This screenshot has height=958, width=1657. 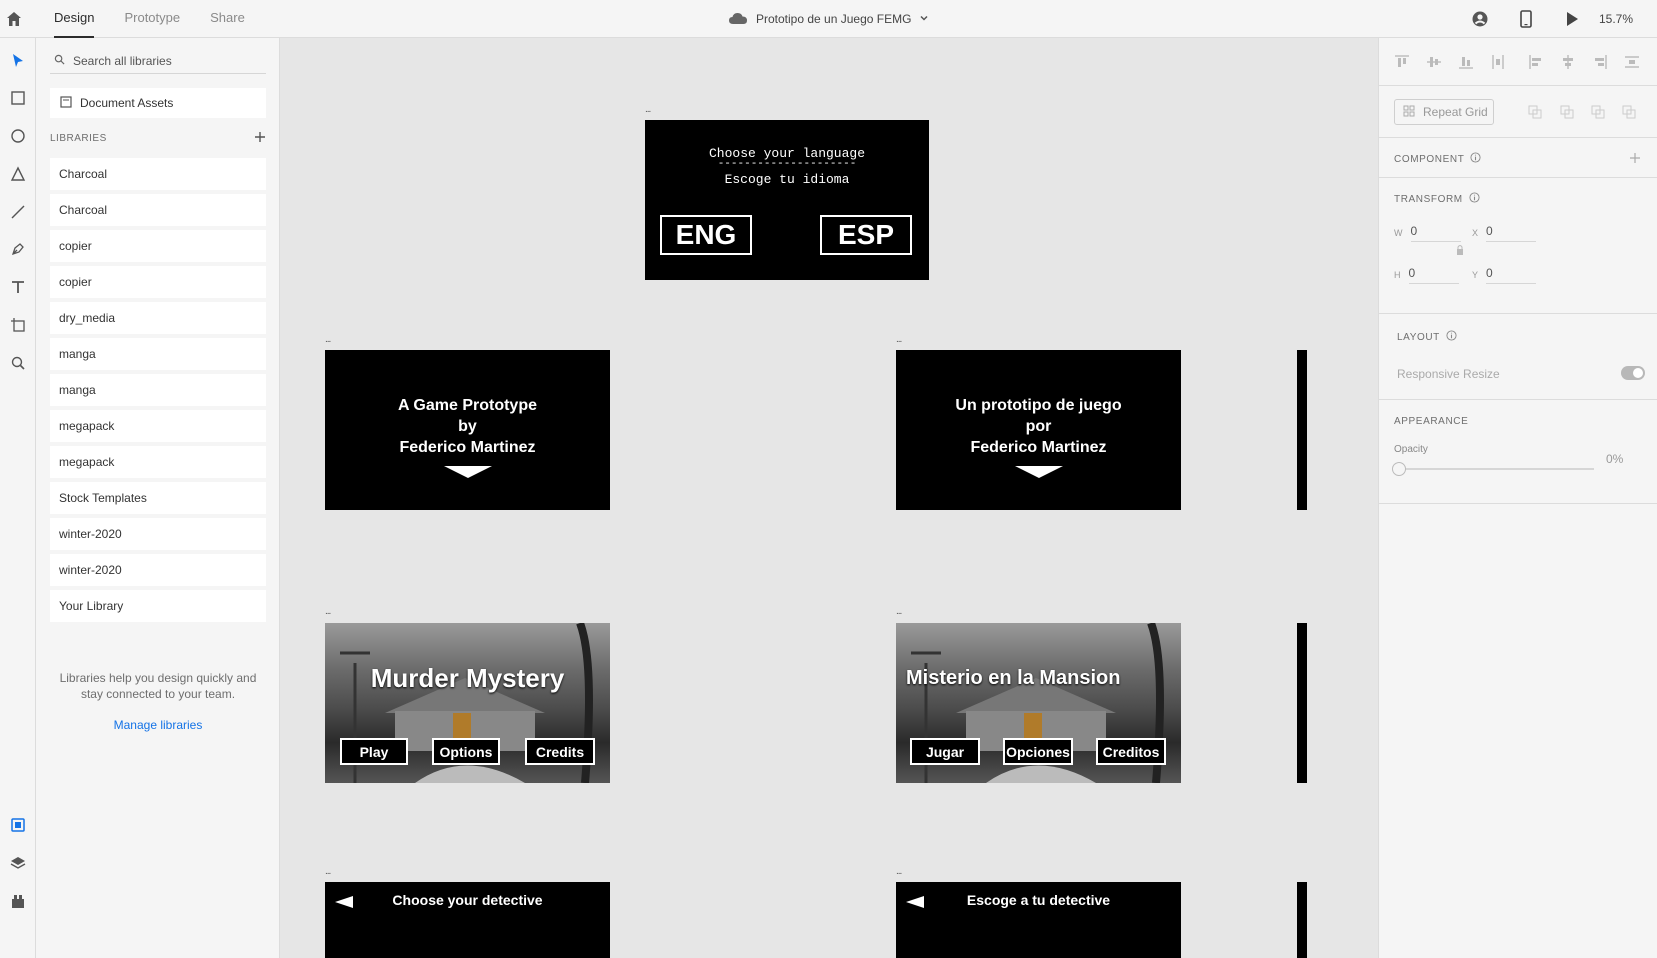 I want to click on height-field: H 0, so click(x=1426, y=275).